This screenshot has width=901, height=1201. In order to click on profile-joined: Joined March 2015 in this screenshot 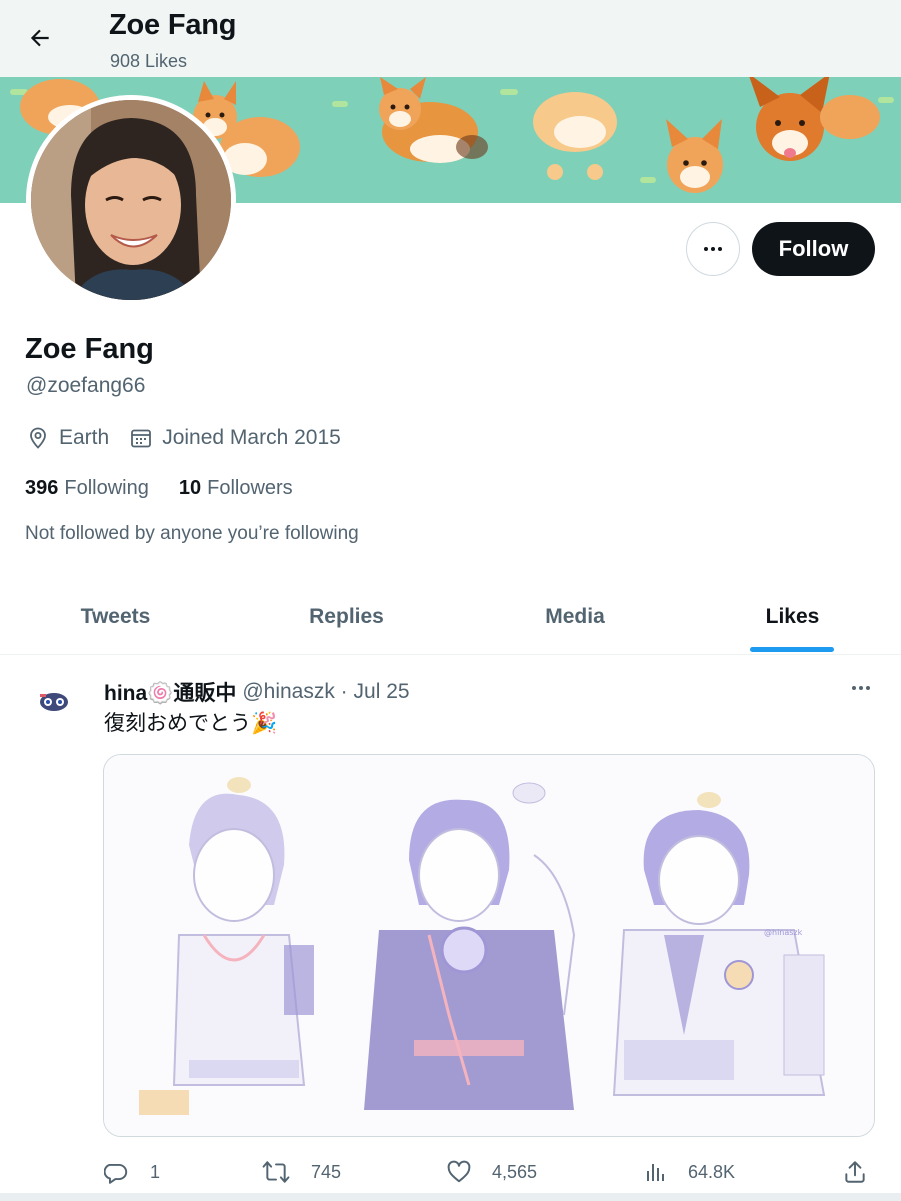, I will do `click(235, 438)`.